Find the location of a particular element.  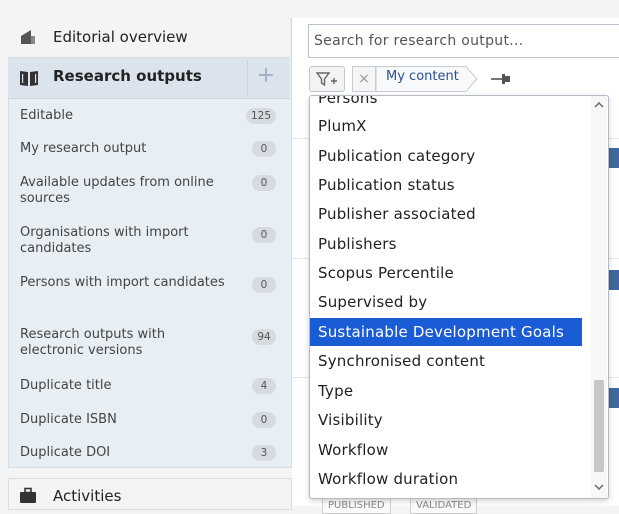

scroll-up-arrow-icon is located at coordinates (599, 105).